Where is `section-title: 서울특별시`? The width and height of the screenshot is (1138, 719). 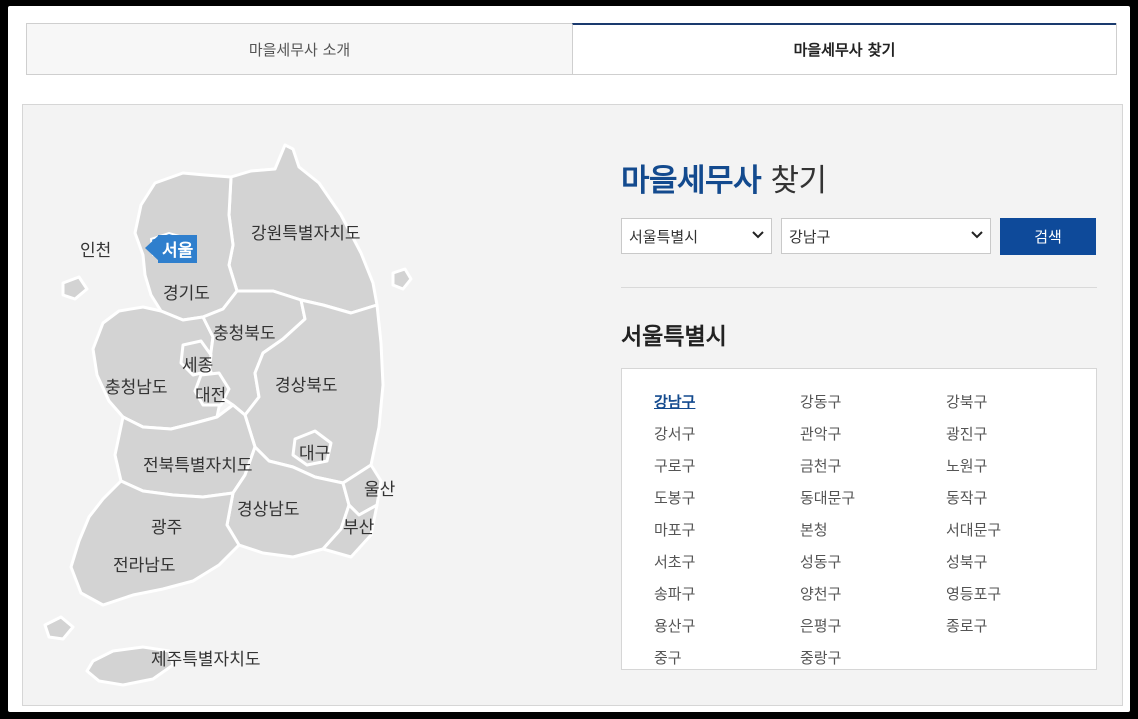
section-title: 서울특별시 is located at coordinates (674, 337).